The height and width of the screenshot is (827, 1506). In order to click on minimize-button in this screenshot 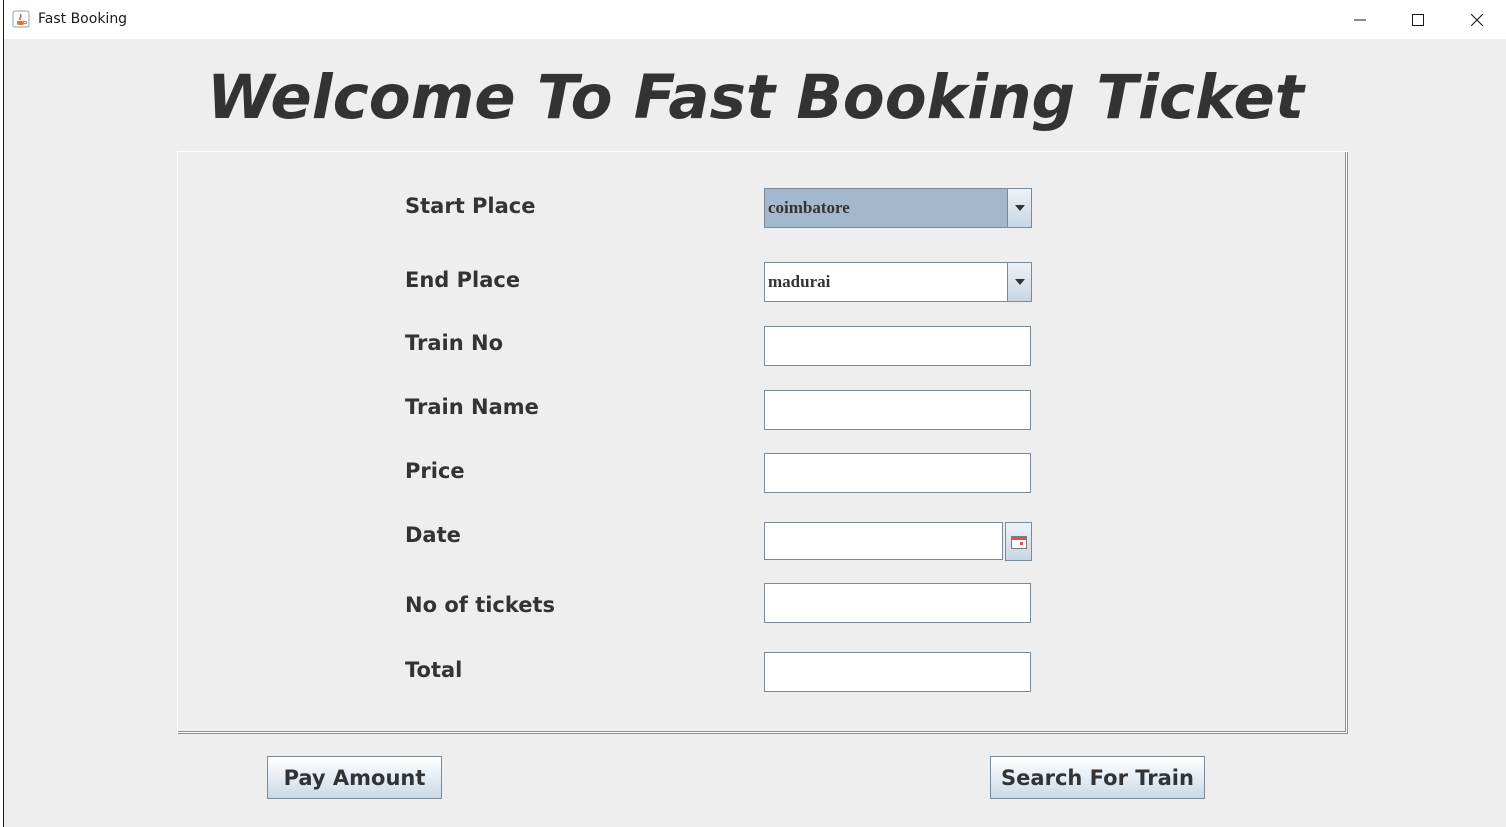, I will do `click(1360, 19)`.